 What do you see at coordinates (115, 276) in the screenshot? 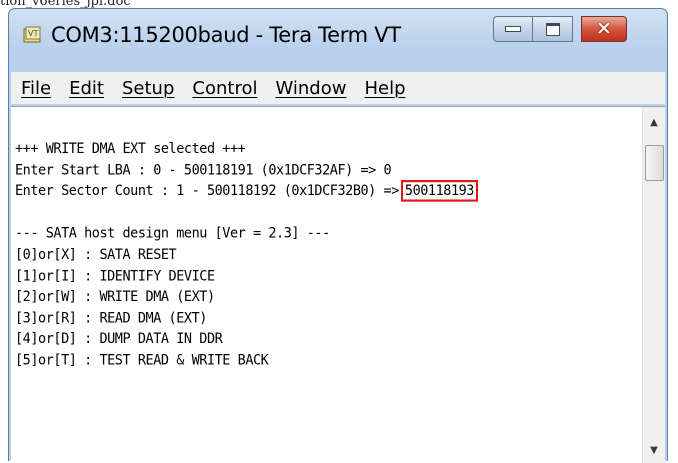
I see `terminal-line: [1]or[I] : IDENTIFY DEVICE` at bounding box center [115, 276].